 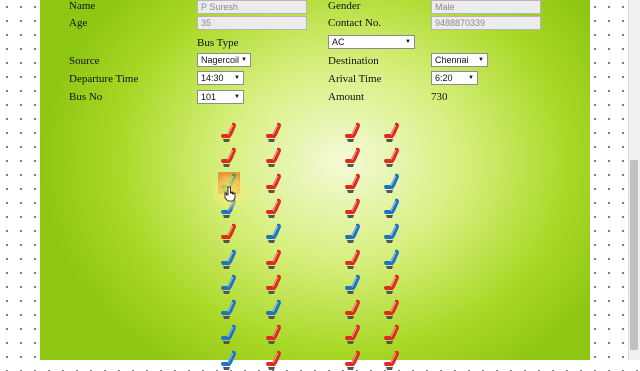 I want to click on arrival-time-value: 6:20, so click(x=444, y=78).